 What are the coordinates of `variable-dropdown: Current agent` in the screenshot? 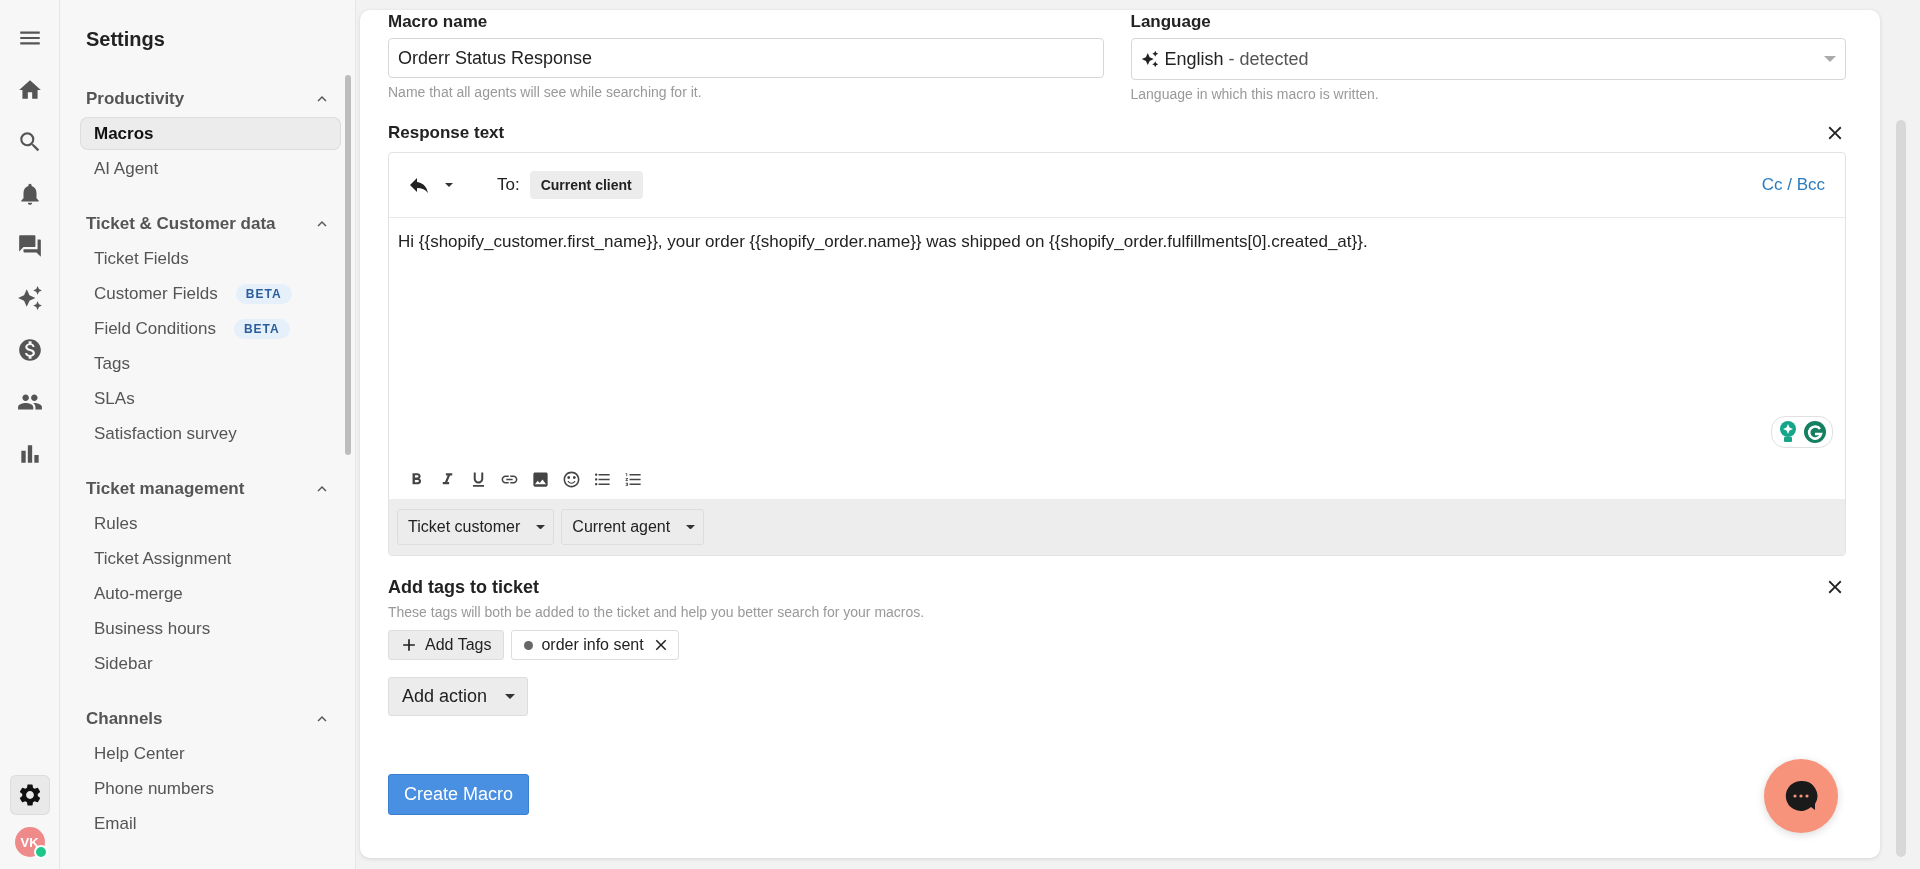 It's located at (633, 527).